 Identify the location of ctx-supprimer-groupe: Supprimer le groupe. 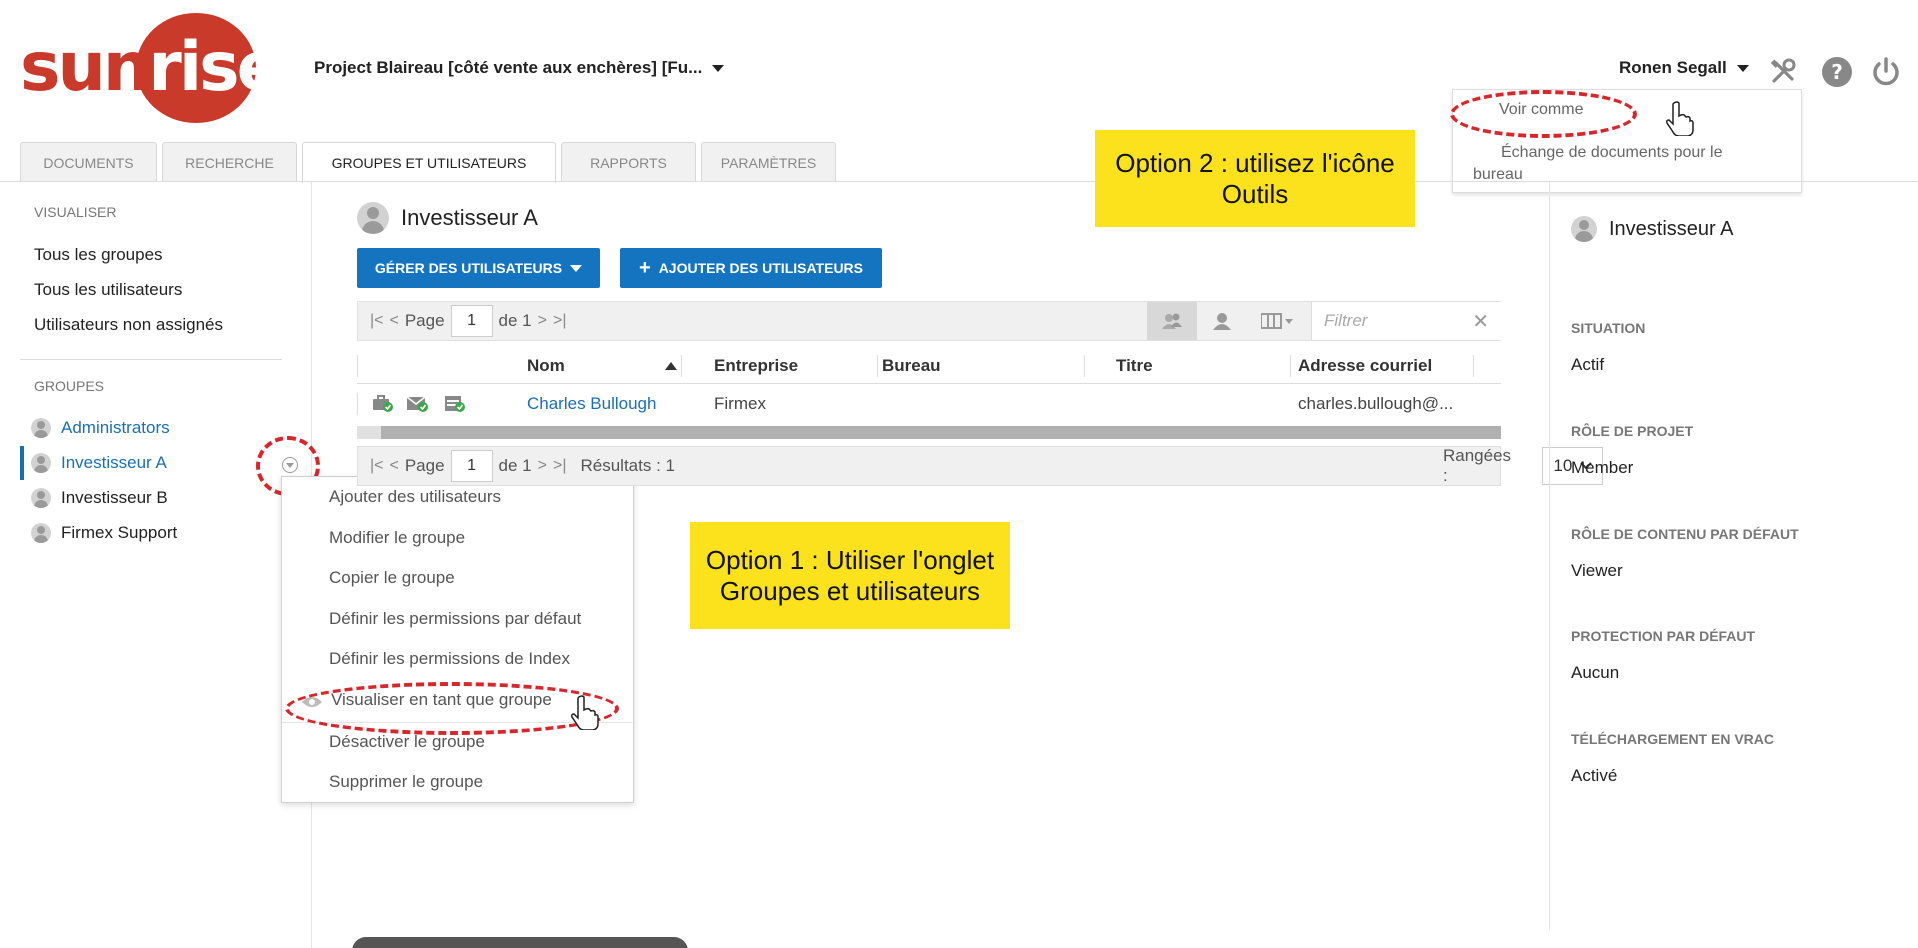
(406, 782).